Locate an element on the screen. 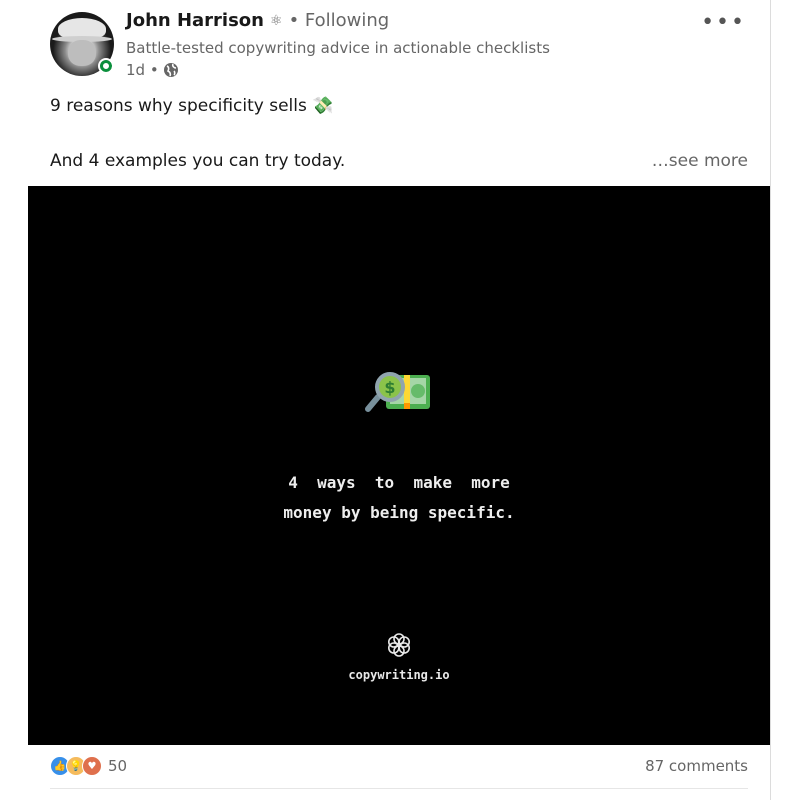 The height and width of the screenshot is (800, 800). post-time: 1d • is located at coordinates (142, 70).